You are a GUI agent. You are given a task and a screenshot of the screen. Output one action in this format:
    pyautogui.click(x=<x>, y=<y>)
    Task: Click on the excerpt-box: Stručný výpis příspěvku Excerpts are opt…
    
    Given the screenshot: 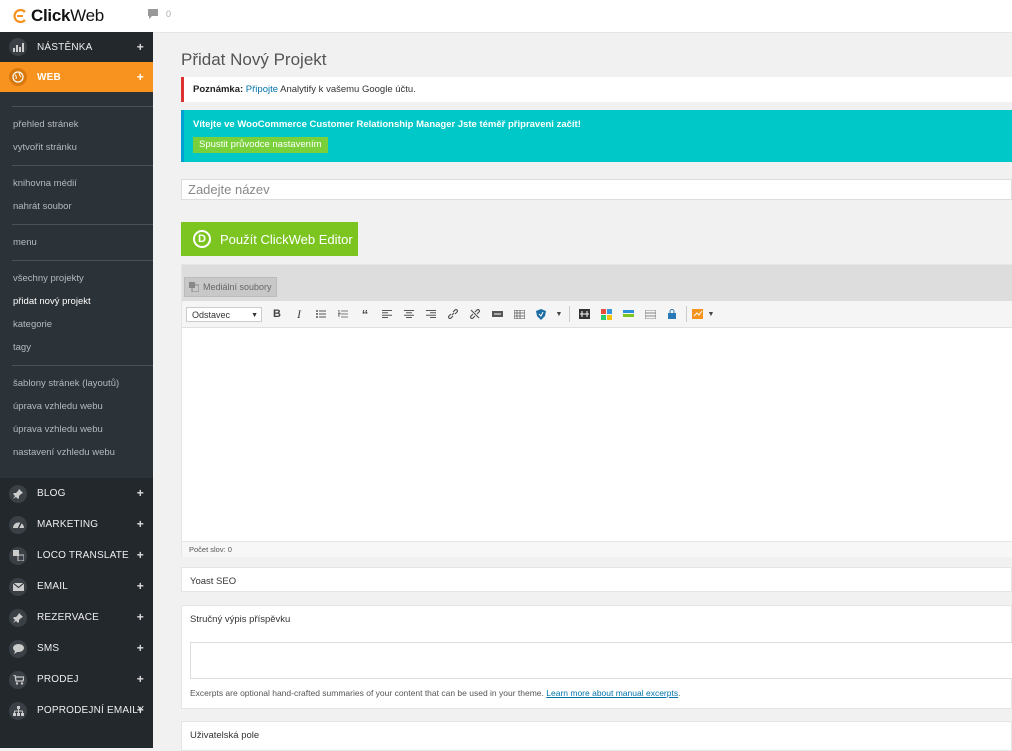 What is the action you would take?
    pyautogui.click(x=596, y=657)
    